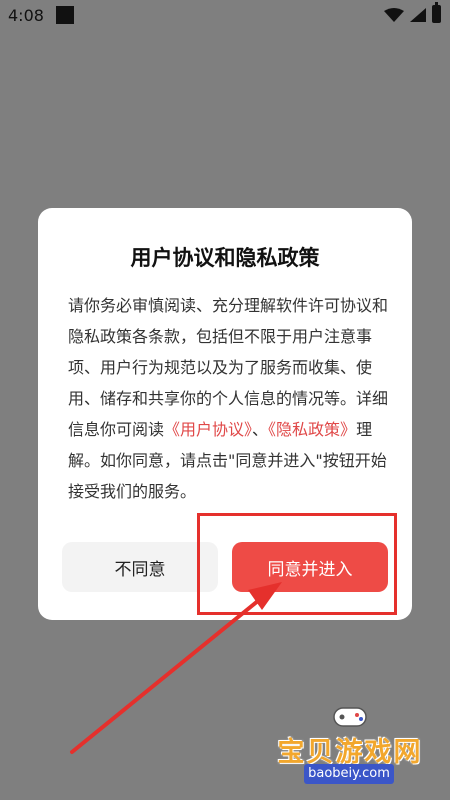 The width and height of the screenshot is (450, 800). I want to click on annotation-arrow-icon, so click(176, 668).